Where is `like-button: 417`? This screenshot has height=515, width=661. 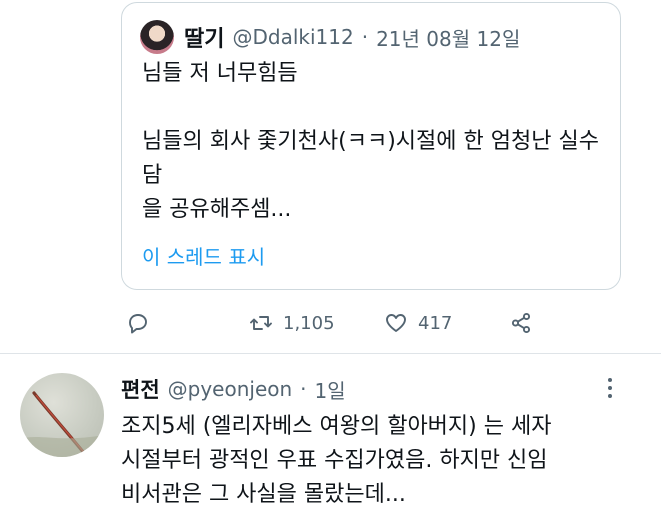
like-button: 417 is located at coordinates (418, 323).